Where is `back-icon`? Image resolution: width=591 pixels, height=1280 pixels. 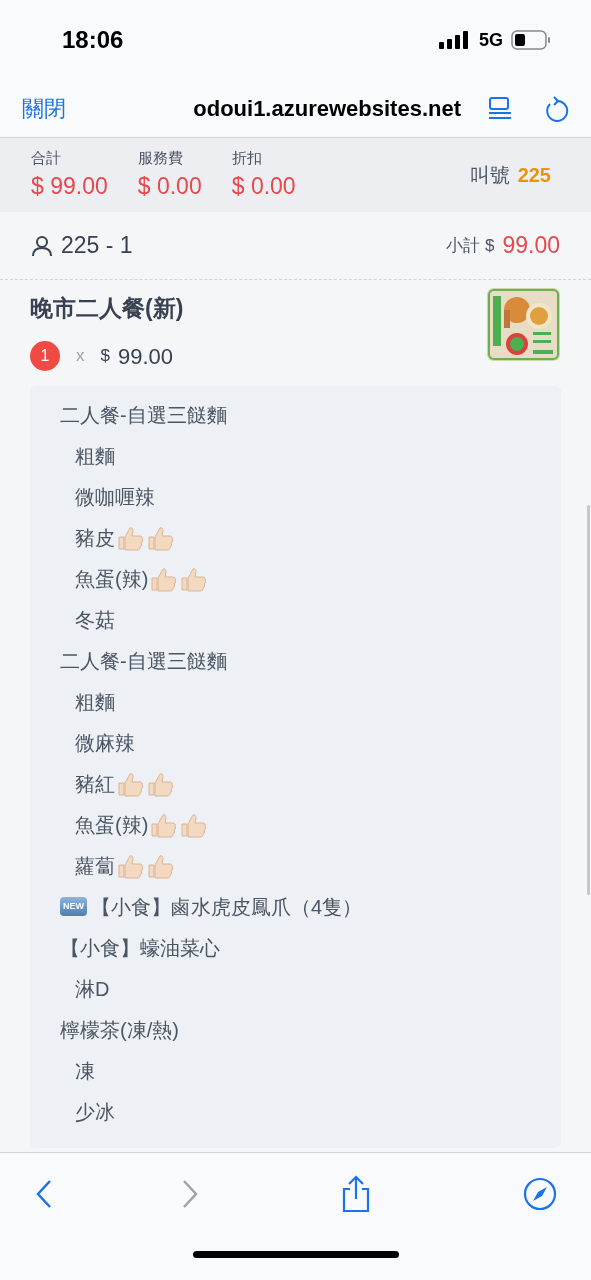 back-icon is located at coordinates (44, 1194).